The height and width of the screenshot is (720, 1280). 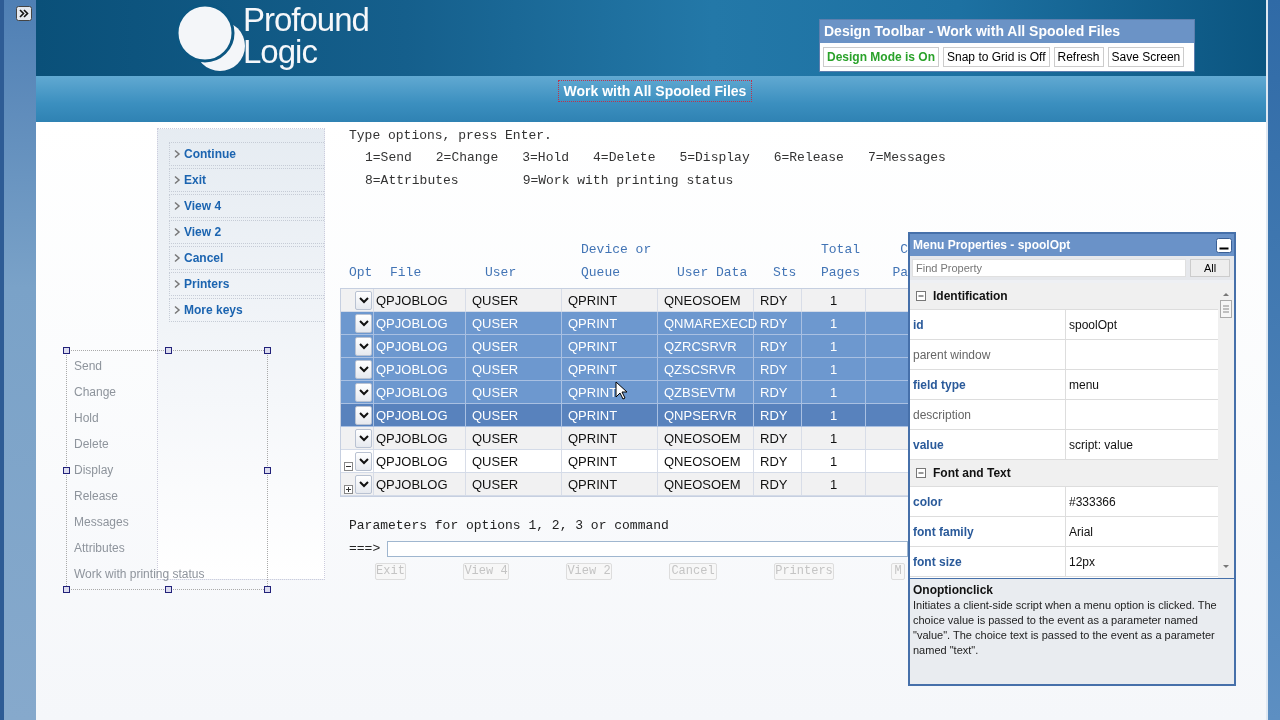 What do you see at coordinates (170, 368) in the screenshot?
I see `menu-option: Send` at bounding box center [170, 368].